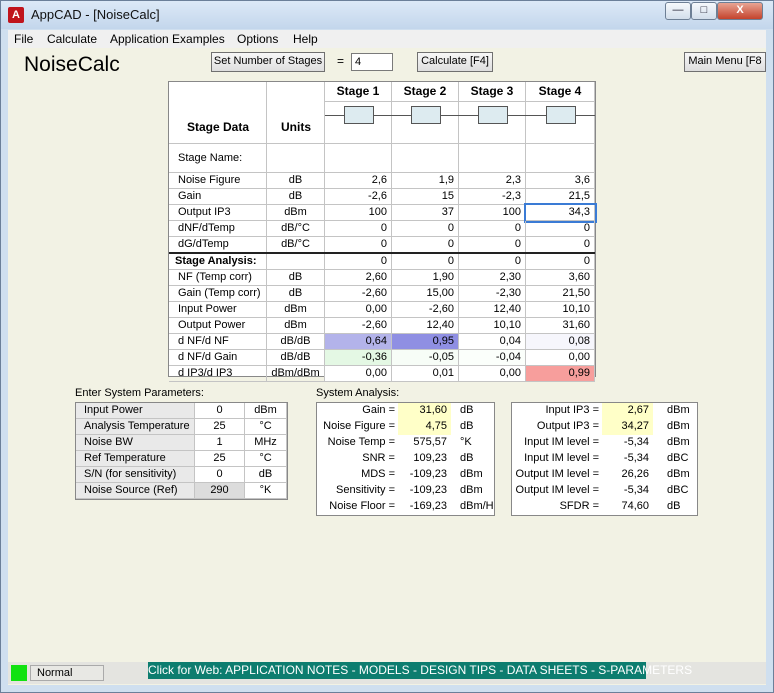 The image size is (774, 693). Describe the element at coordinates (560, 213) in the screenshot. I see `output-ip3-input: 34,3` at that location.